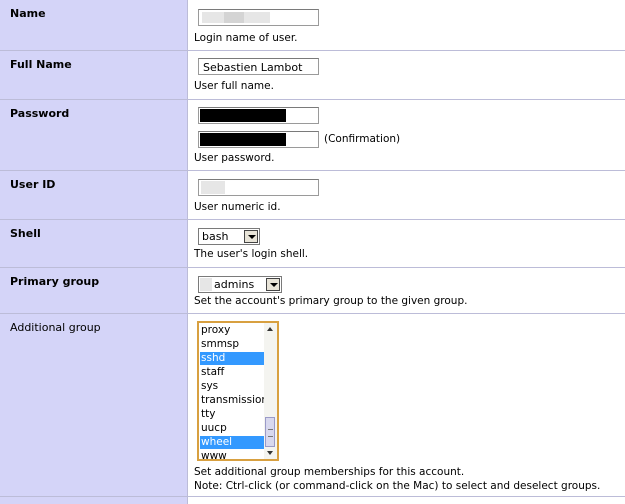 This screenshot has width=625, height=504. Describe the element at coordinates (28, 13) in the screenshot. I see `name-label: Name` at that location.